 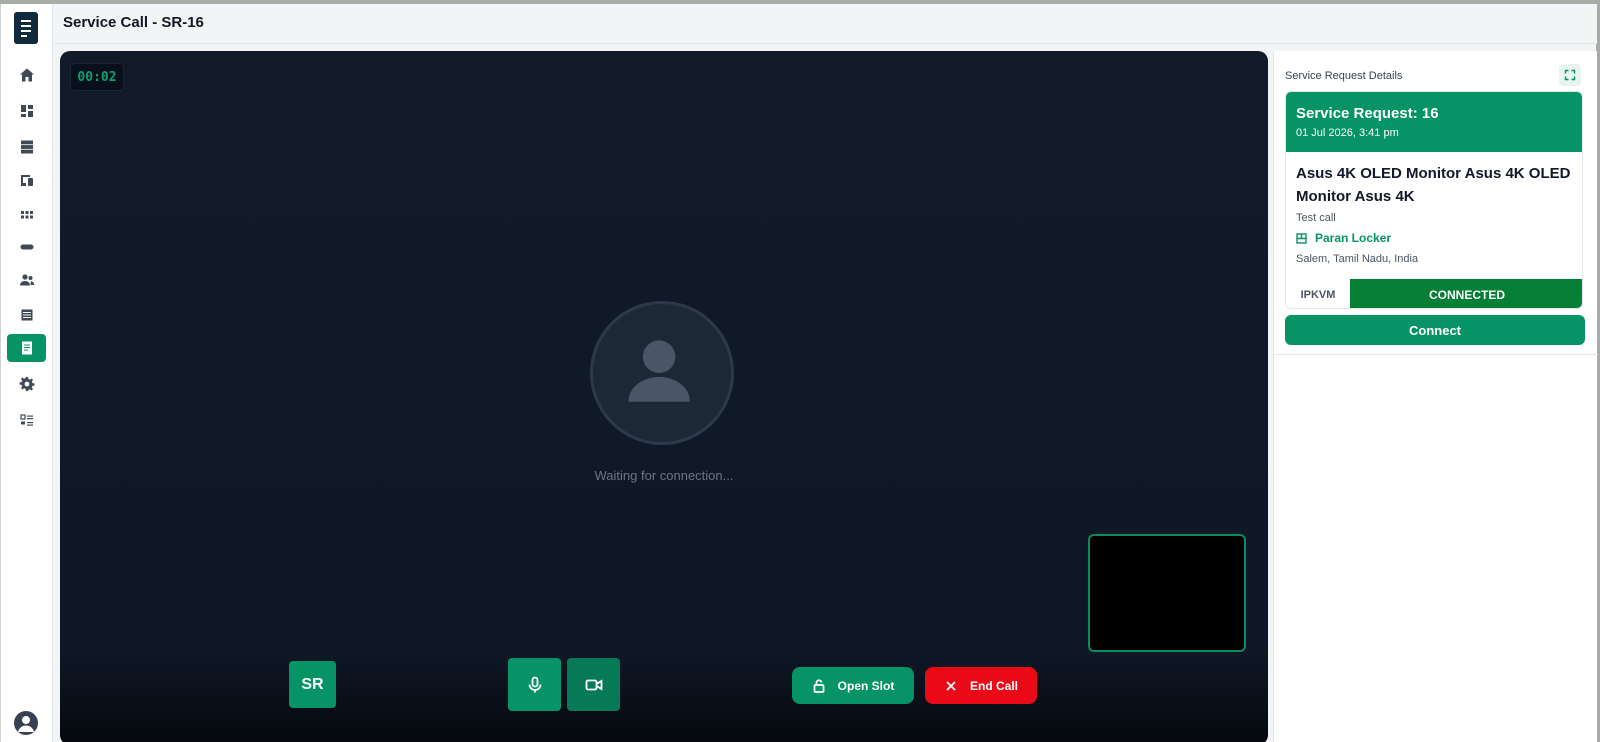 What do you see at coordinates (1367, 113) in the screenshot?
I see `service-request-title: Service Request: 16` at bounding box center [1367, 113].